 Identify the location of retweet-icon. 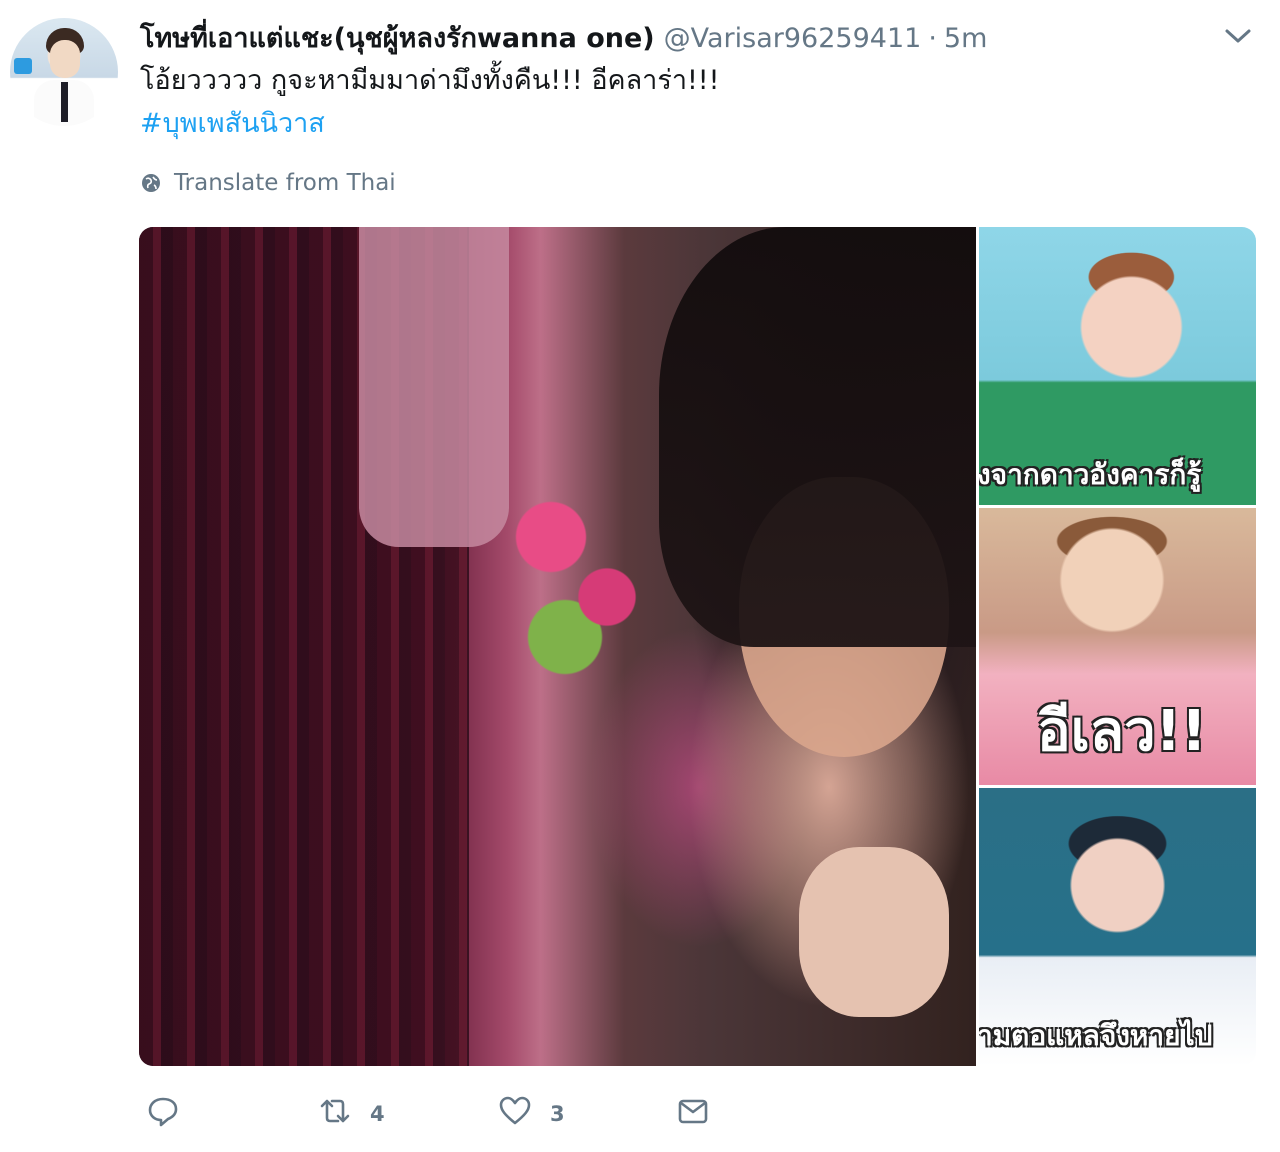
(335, 1113).